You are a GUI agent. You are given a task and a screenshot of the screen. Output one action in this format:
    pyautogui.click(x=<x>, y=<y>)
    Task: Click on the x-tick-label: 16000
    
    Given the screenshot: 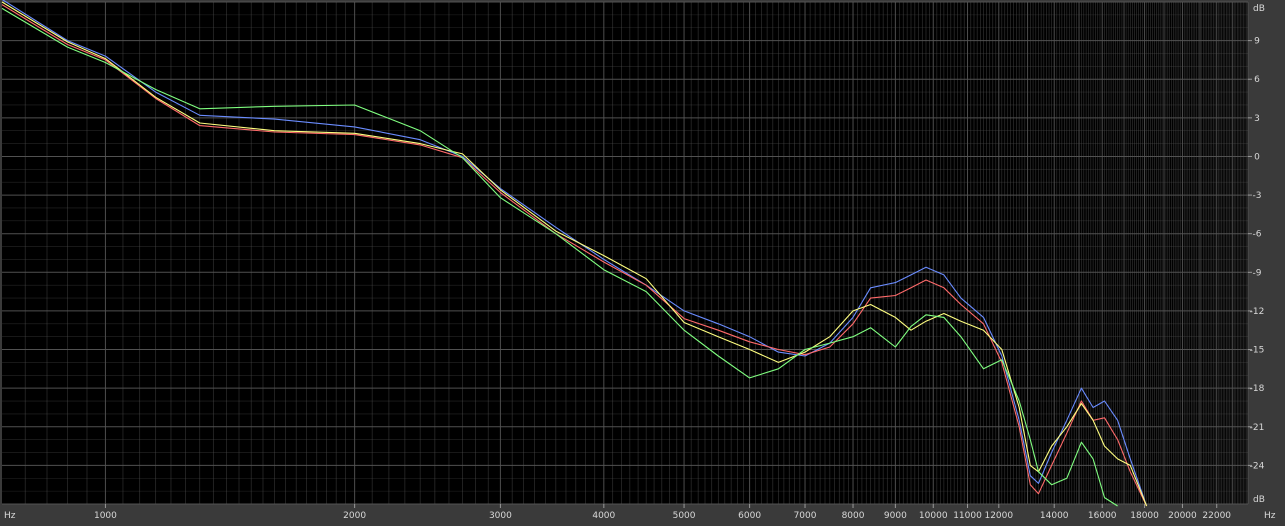 What is the action you would take?
    pyautogui.click(x=1102, y=516)
    